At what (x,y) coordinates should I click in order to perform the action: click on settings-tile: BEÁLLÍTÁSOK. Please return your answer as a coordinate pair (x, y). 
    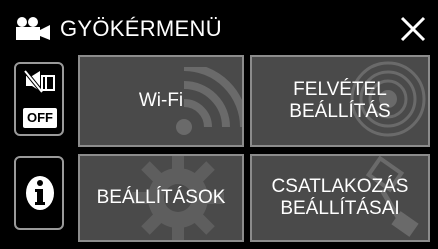
    Looking at the image, I should click on (161, 198).